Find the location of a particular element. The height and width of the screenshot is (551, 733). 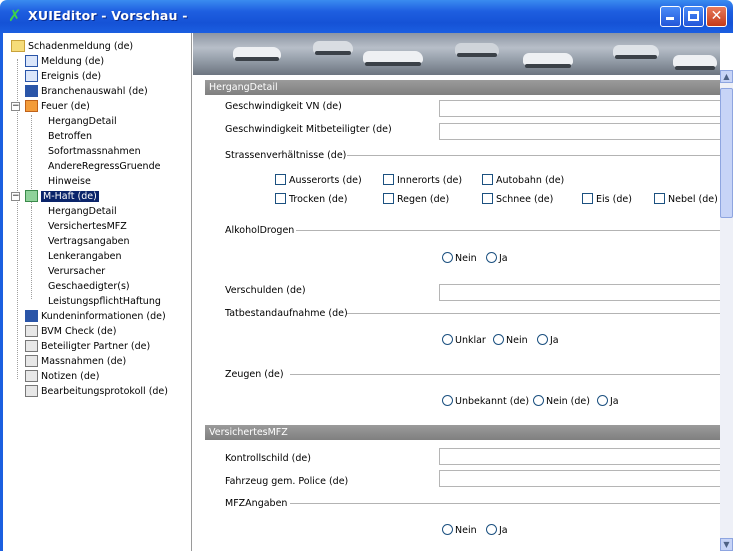

label-kontrollschild: Kontrollschild (de) is located at coordinates (268, 458).